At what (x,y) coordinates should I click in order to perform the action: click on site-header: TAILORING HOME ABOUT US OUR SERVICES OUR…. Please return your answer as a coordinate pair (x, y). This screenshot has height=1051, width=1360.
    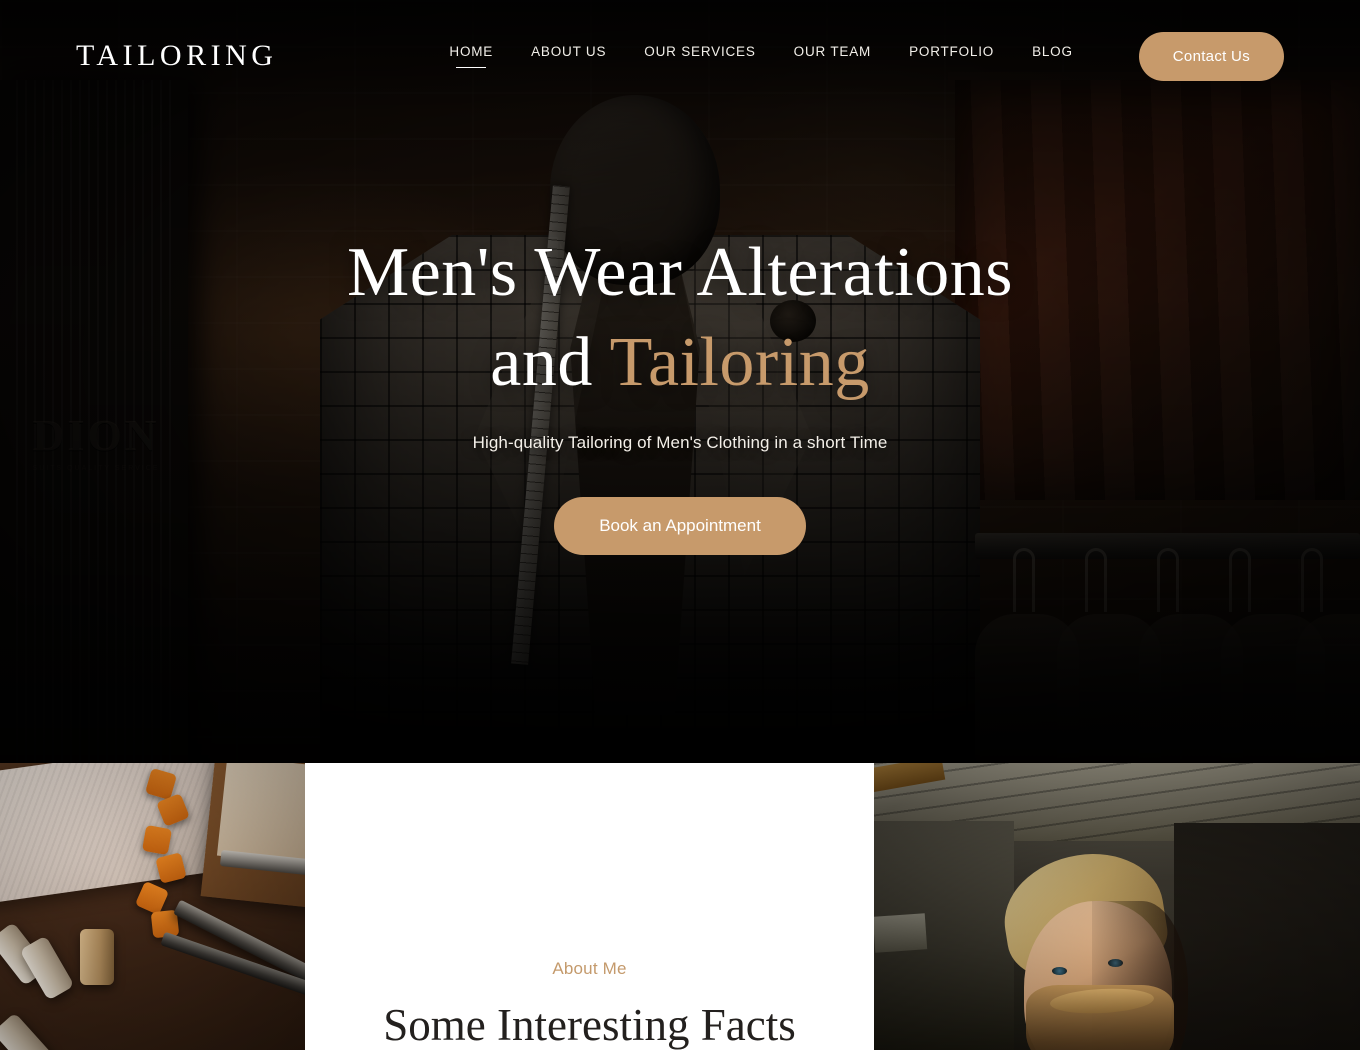
    Looking at the image, I should click on (680, 56).